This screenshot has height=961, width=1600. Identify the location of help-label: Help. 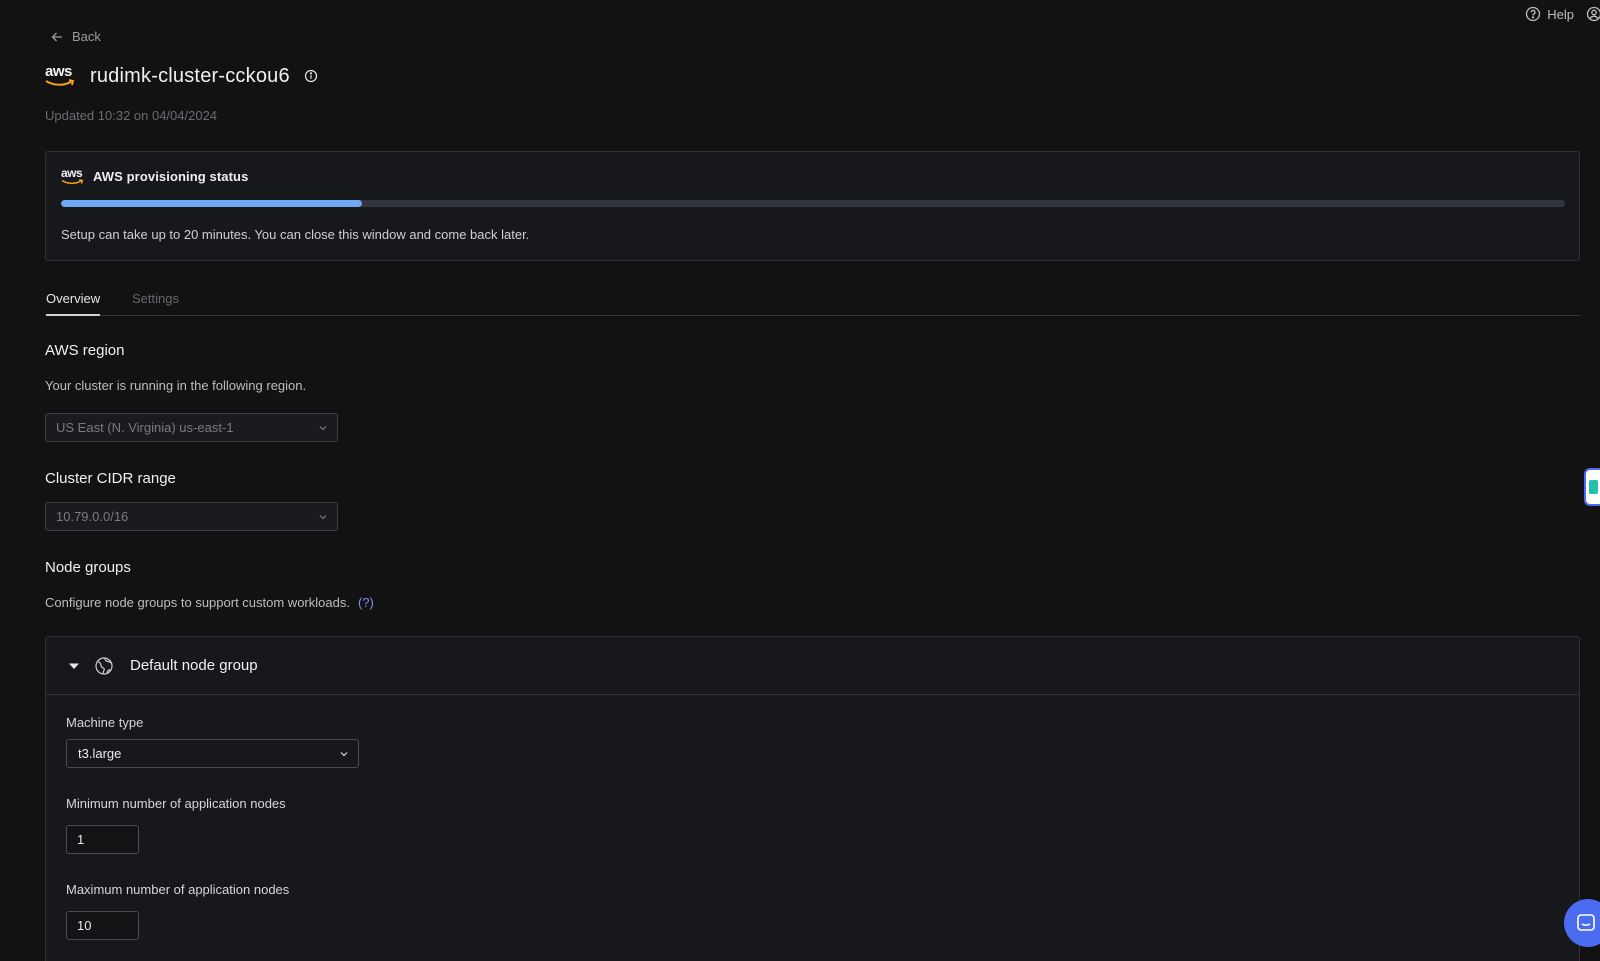
(1560, 14).